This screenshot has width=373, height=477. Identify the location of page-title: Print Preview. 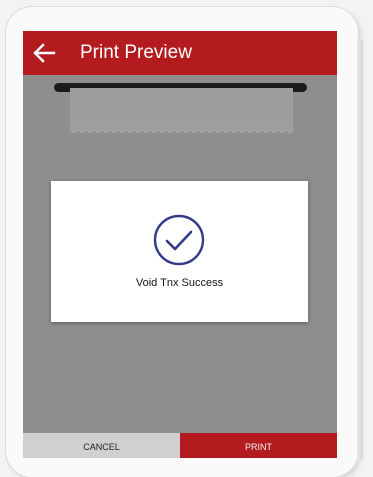
(136, 52).